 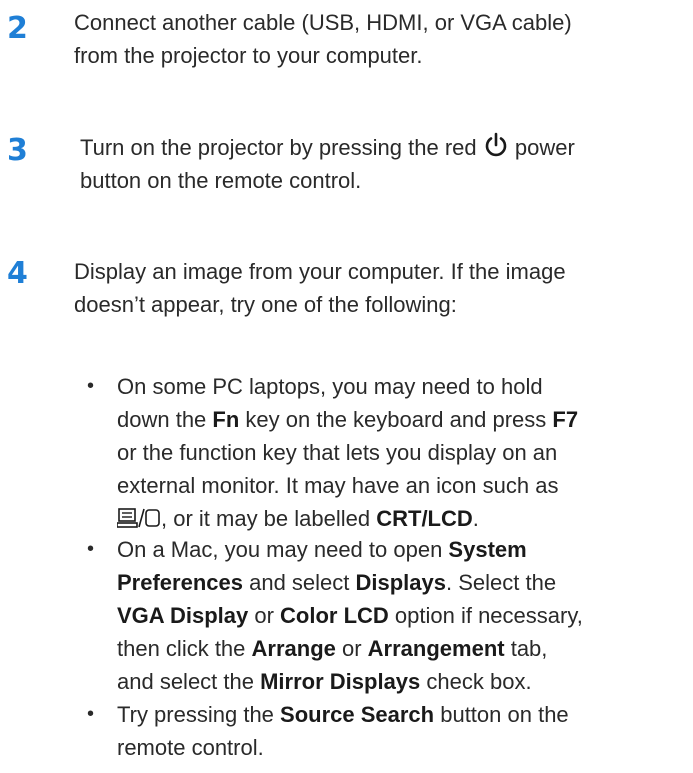 What do you see at coordinates (340, 681) in the screenshot?
I see `bold-term: Mirror Displays` at bounding box center [340, 681].